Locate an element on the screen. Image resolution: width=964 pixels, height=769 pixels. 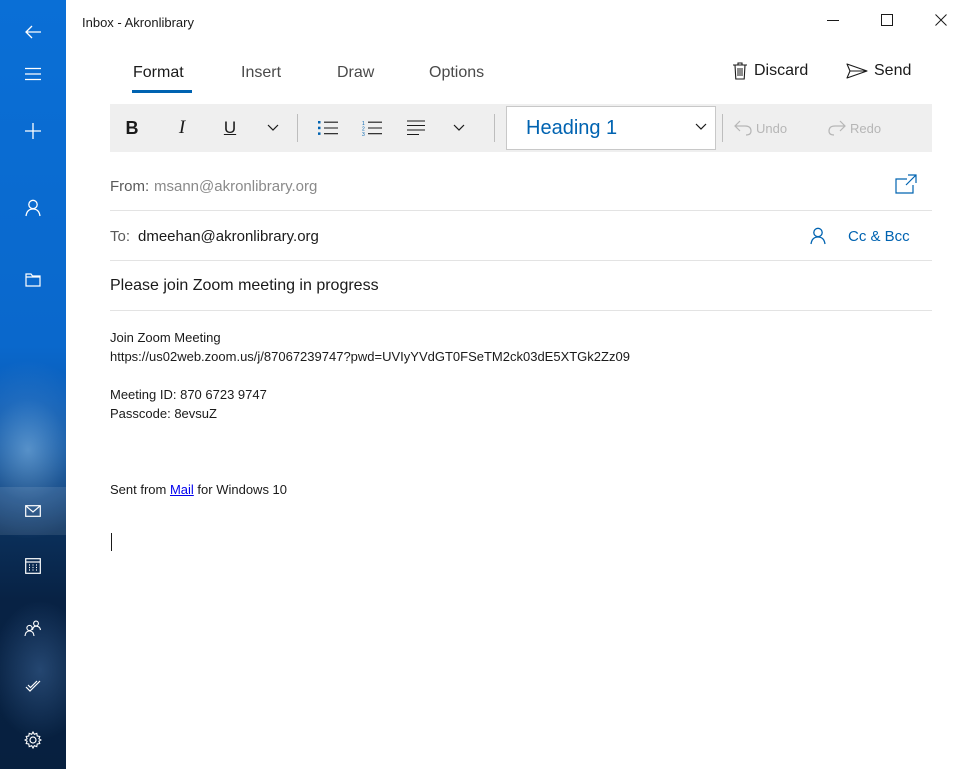
folders-button is located at coordinates (33, 280).